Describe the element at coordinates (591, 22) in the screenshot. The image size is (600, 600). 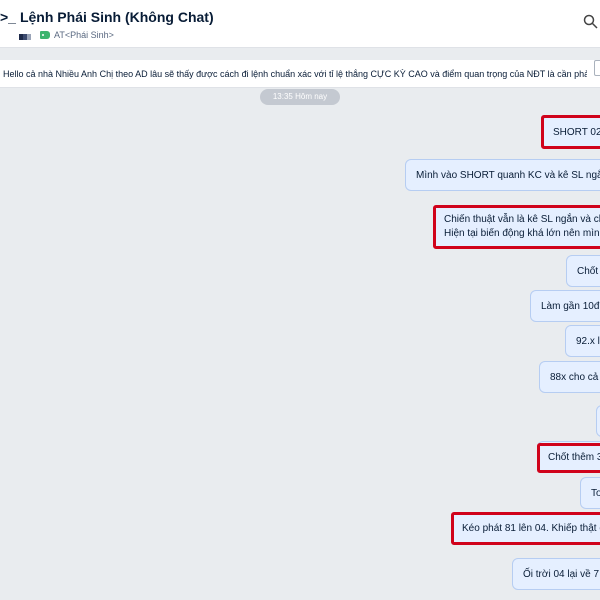
I see `search-icon` at that location.